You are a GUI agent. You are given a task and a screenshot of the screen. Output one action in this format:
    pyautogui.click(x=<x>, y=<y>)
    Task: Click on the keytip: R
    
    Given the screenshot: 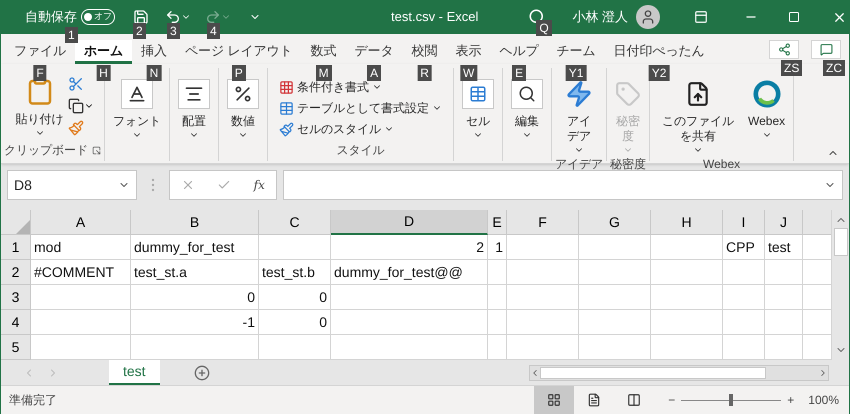 What is the action you would take?
    pyautogui.click(x=424, y=73)
    